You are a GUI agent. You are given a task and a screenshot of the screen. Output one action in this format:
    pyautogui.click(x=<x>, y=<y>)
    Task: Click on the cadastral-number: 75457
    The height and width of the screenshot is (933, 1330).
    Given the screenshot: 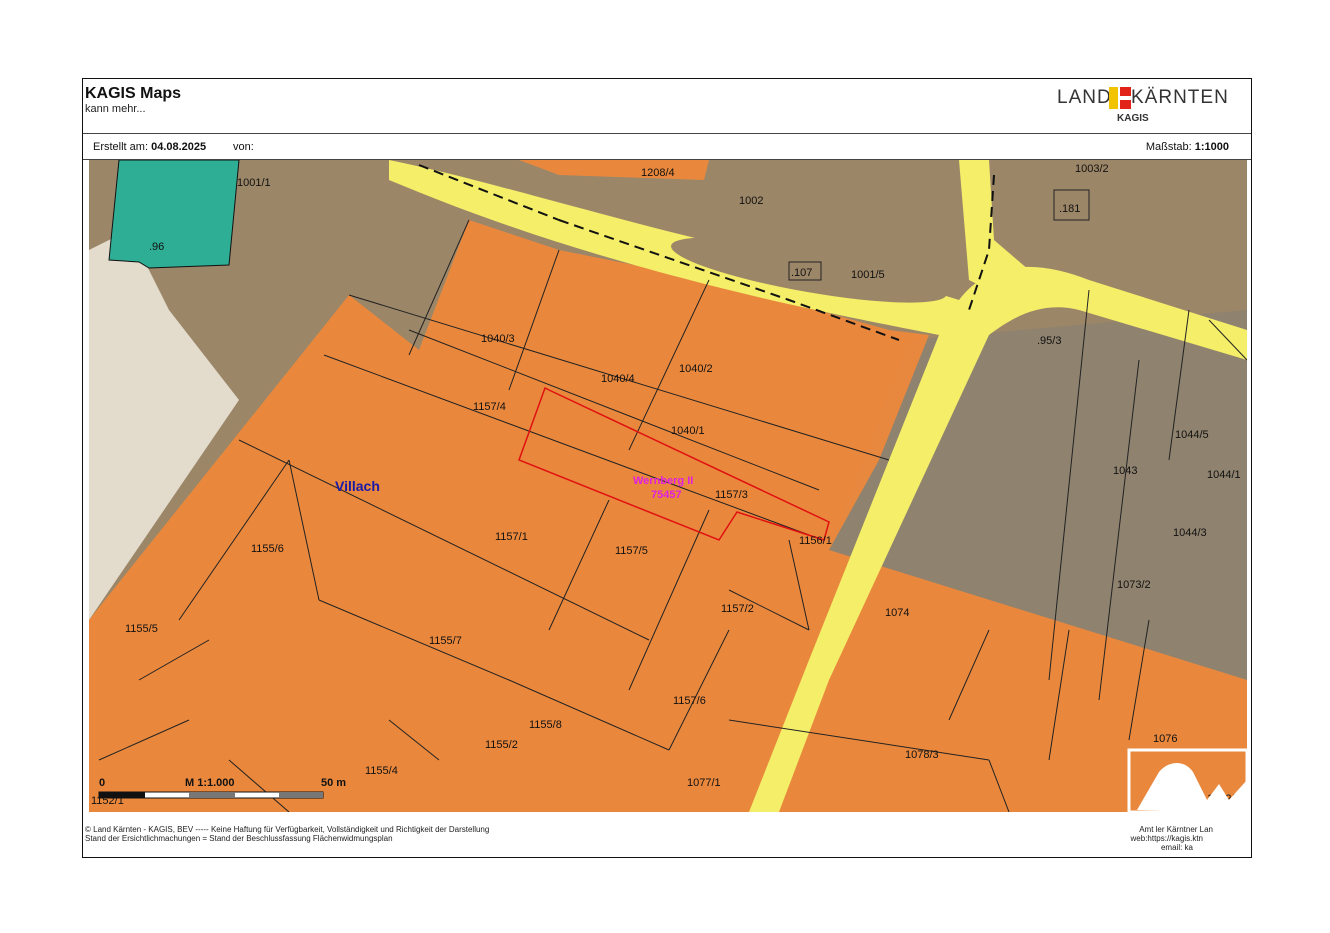 What is the action you would take?
    pyautogui.click(x=666, y=495)
    